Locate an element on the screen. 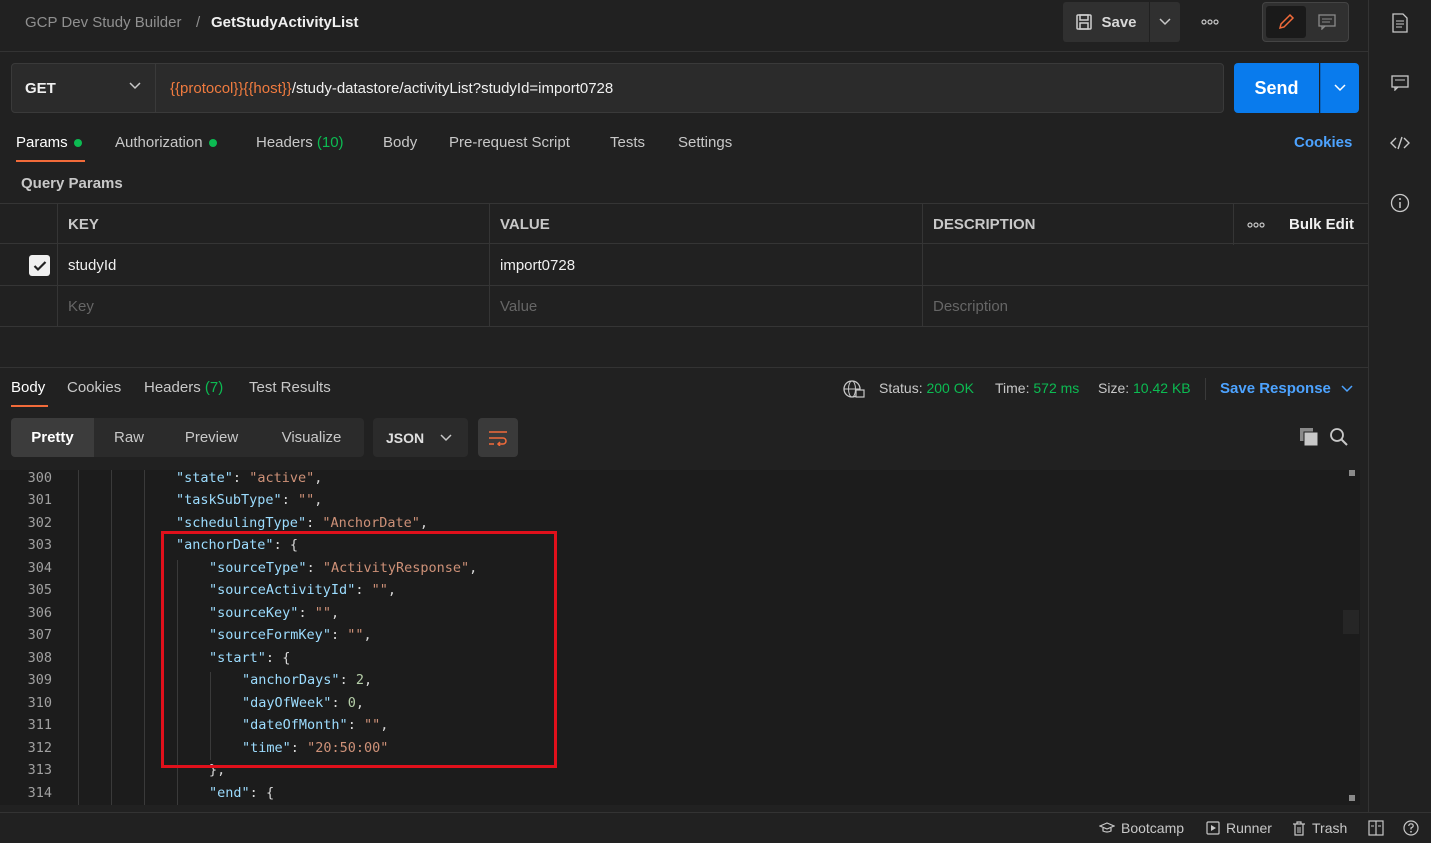  status-footer: Bootcamp Runner Trash is located at coordinates (715, 827).